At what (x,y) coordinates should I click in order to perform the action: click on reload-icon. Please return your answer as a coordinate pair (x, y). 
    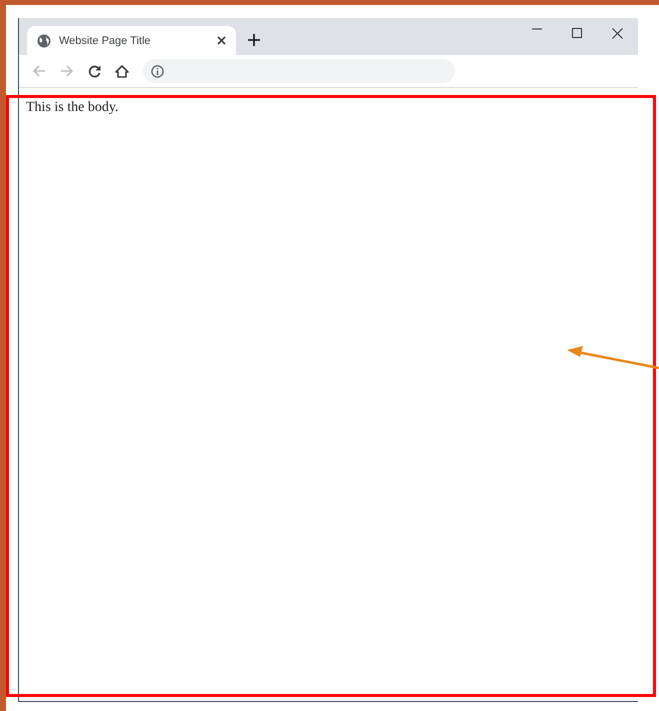
    Looking at the image, I should click on (94, 71).